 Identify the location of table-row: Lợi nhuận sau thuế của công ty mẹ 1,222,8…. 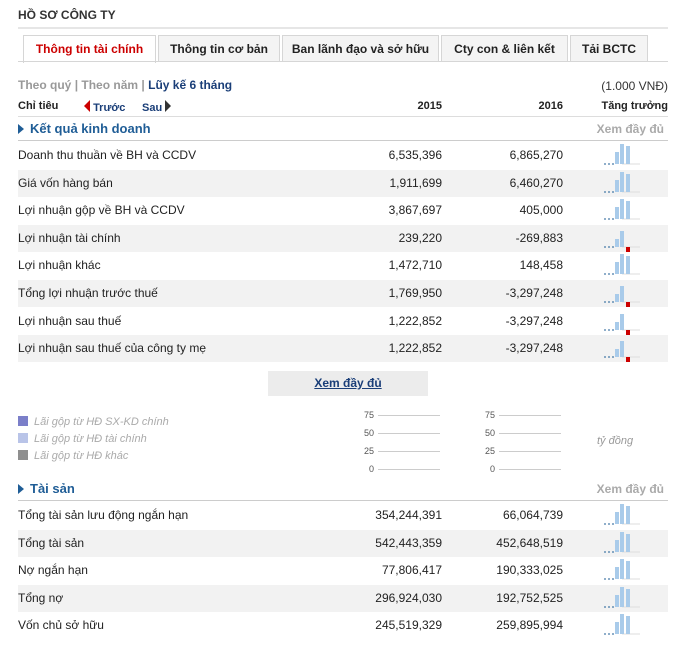
(343, 349).